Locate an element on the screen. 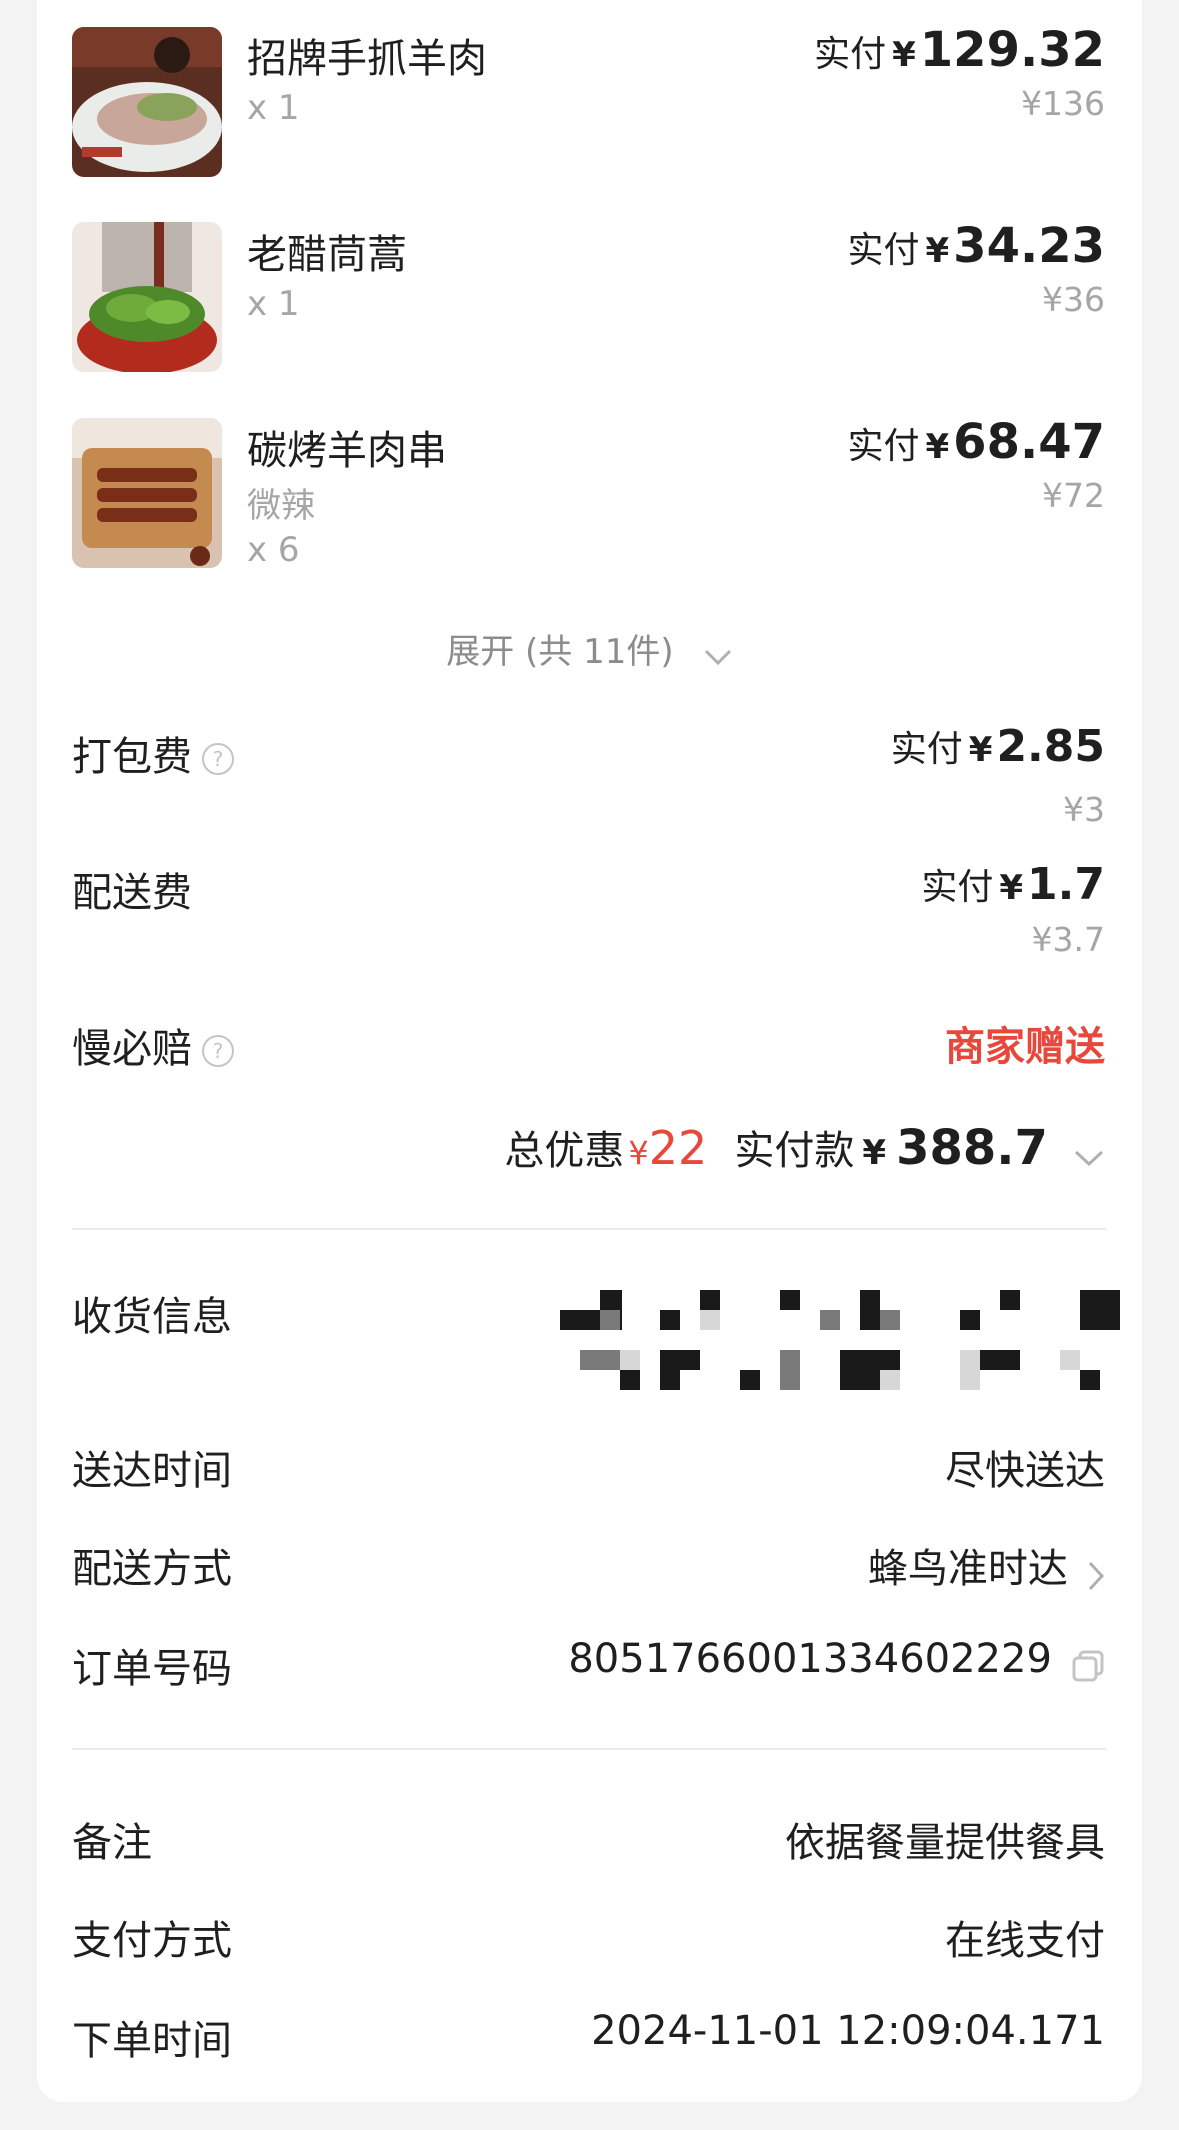  arrival-time-label: 送达时间 is located at coordinates (152, 1471).